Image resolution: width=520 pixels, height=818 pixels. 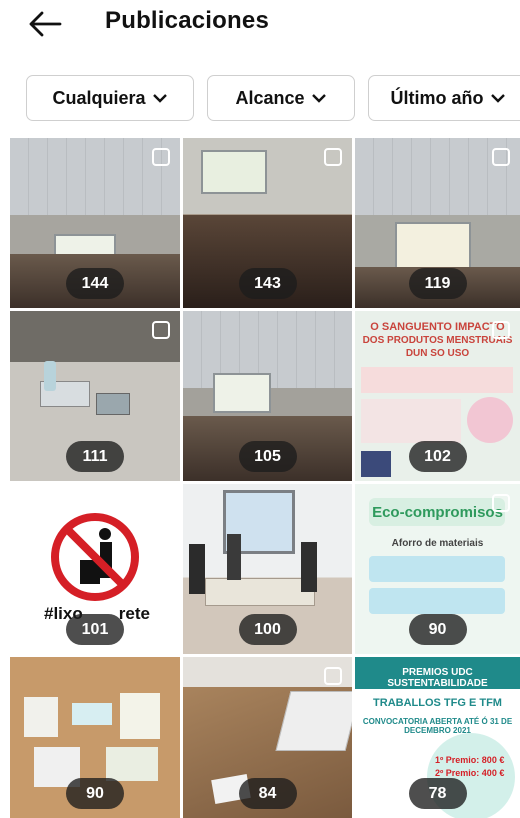 I want to click on back-button, so click(x=47, y=24).